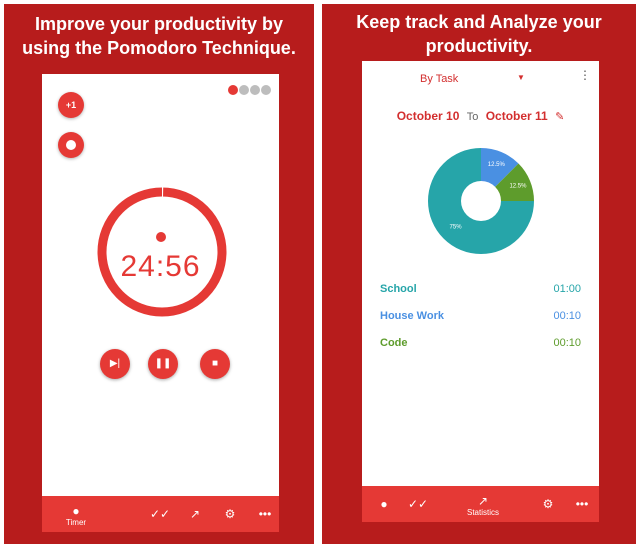 This screenshot has height=548, width=640. I want to click on session-indicators, so click(249, 91).